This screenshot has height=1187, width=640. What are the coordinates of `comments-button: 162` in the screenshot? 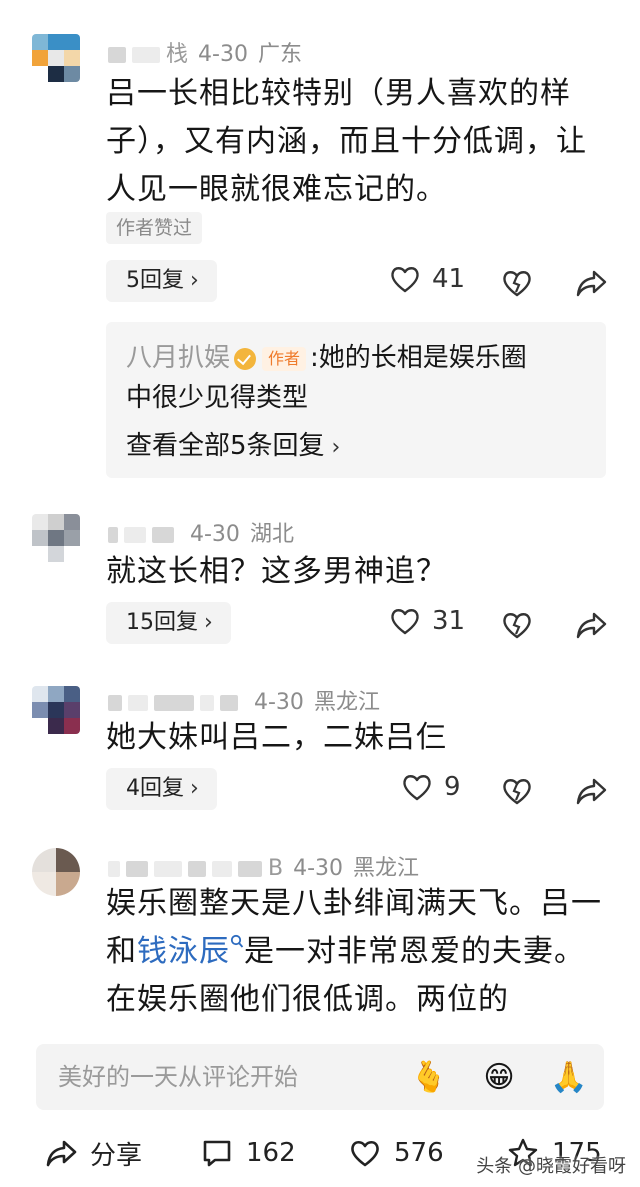 It's located at (248, 1153).